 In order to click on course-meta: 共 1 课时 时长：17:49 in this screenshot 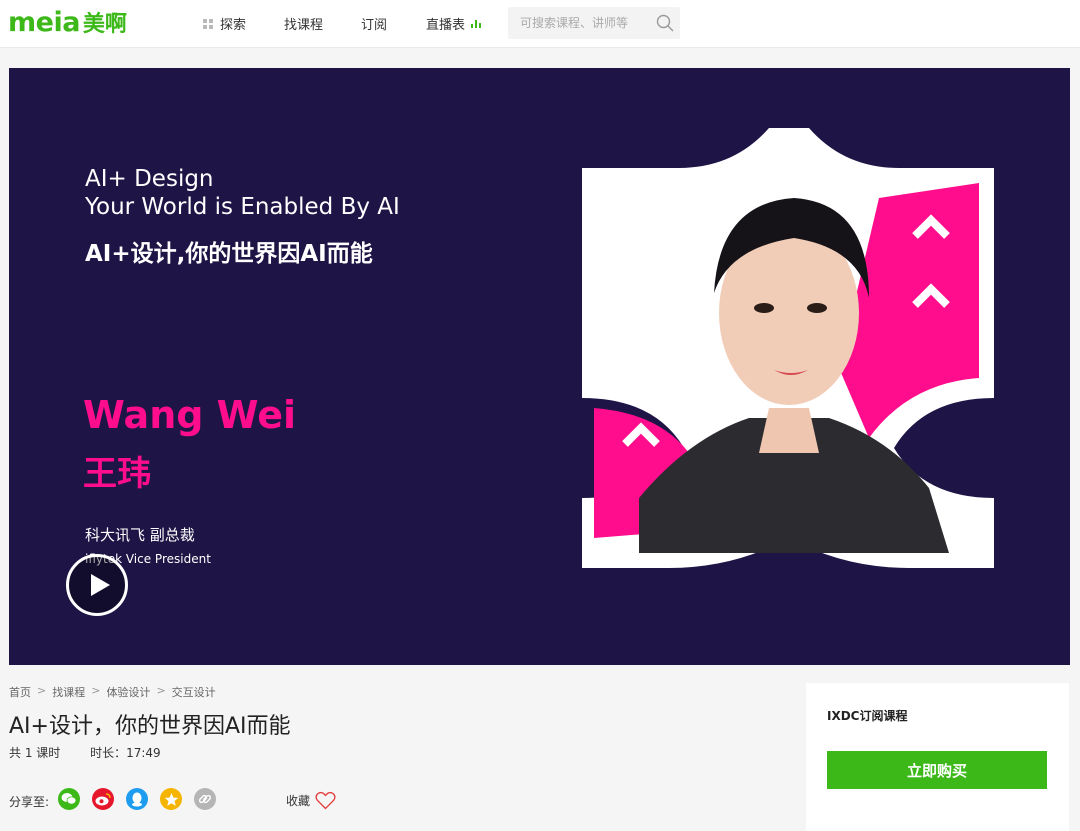, I will do `click(85, 752)`.